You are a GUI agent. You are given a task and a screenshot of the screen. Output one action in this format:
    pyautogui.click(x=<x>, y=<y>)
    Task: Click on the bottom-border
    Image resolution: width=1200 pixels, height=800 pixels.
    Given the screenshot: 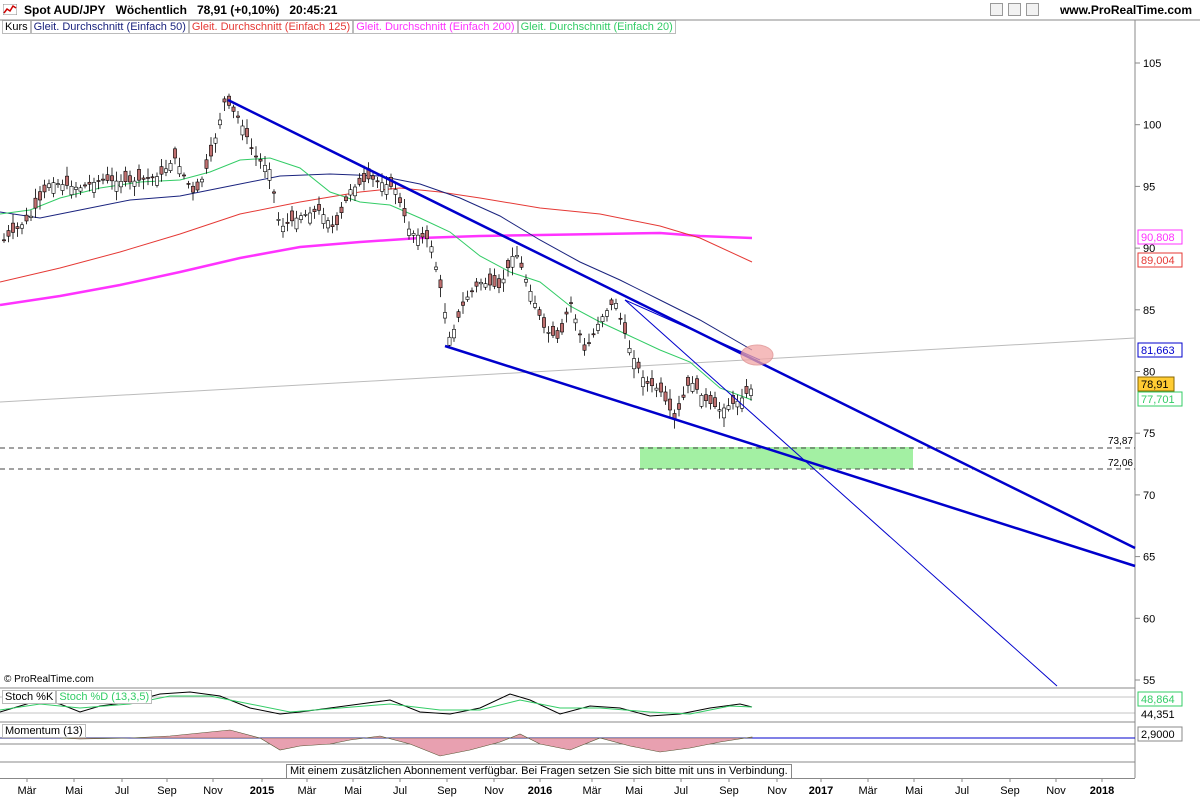 What is the action you would take?
    pyautogui.click(x=567, y=778)
    